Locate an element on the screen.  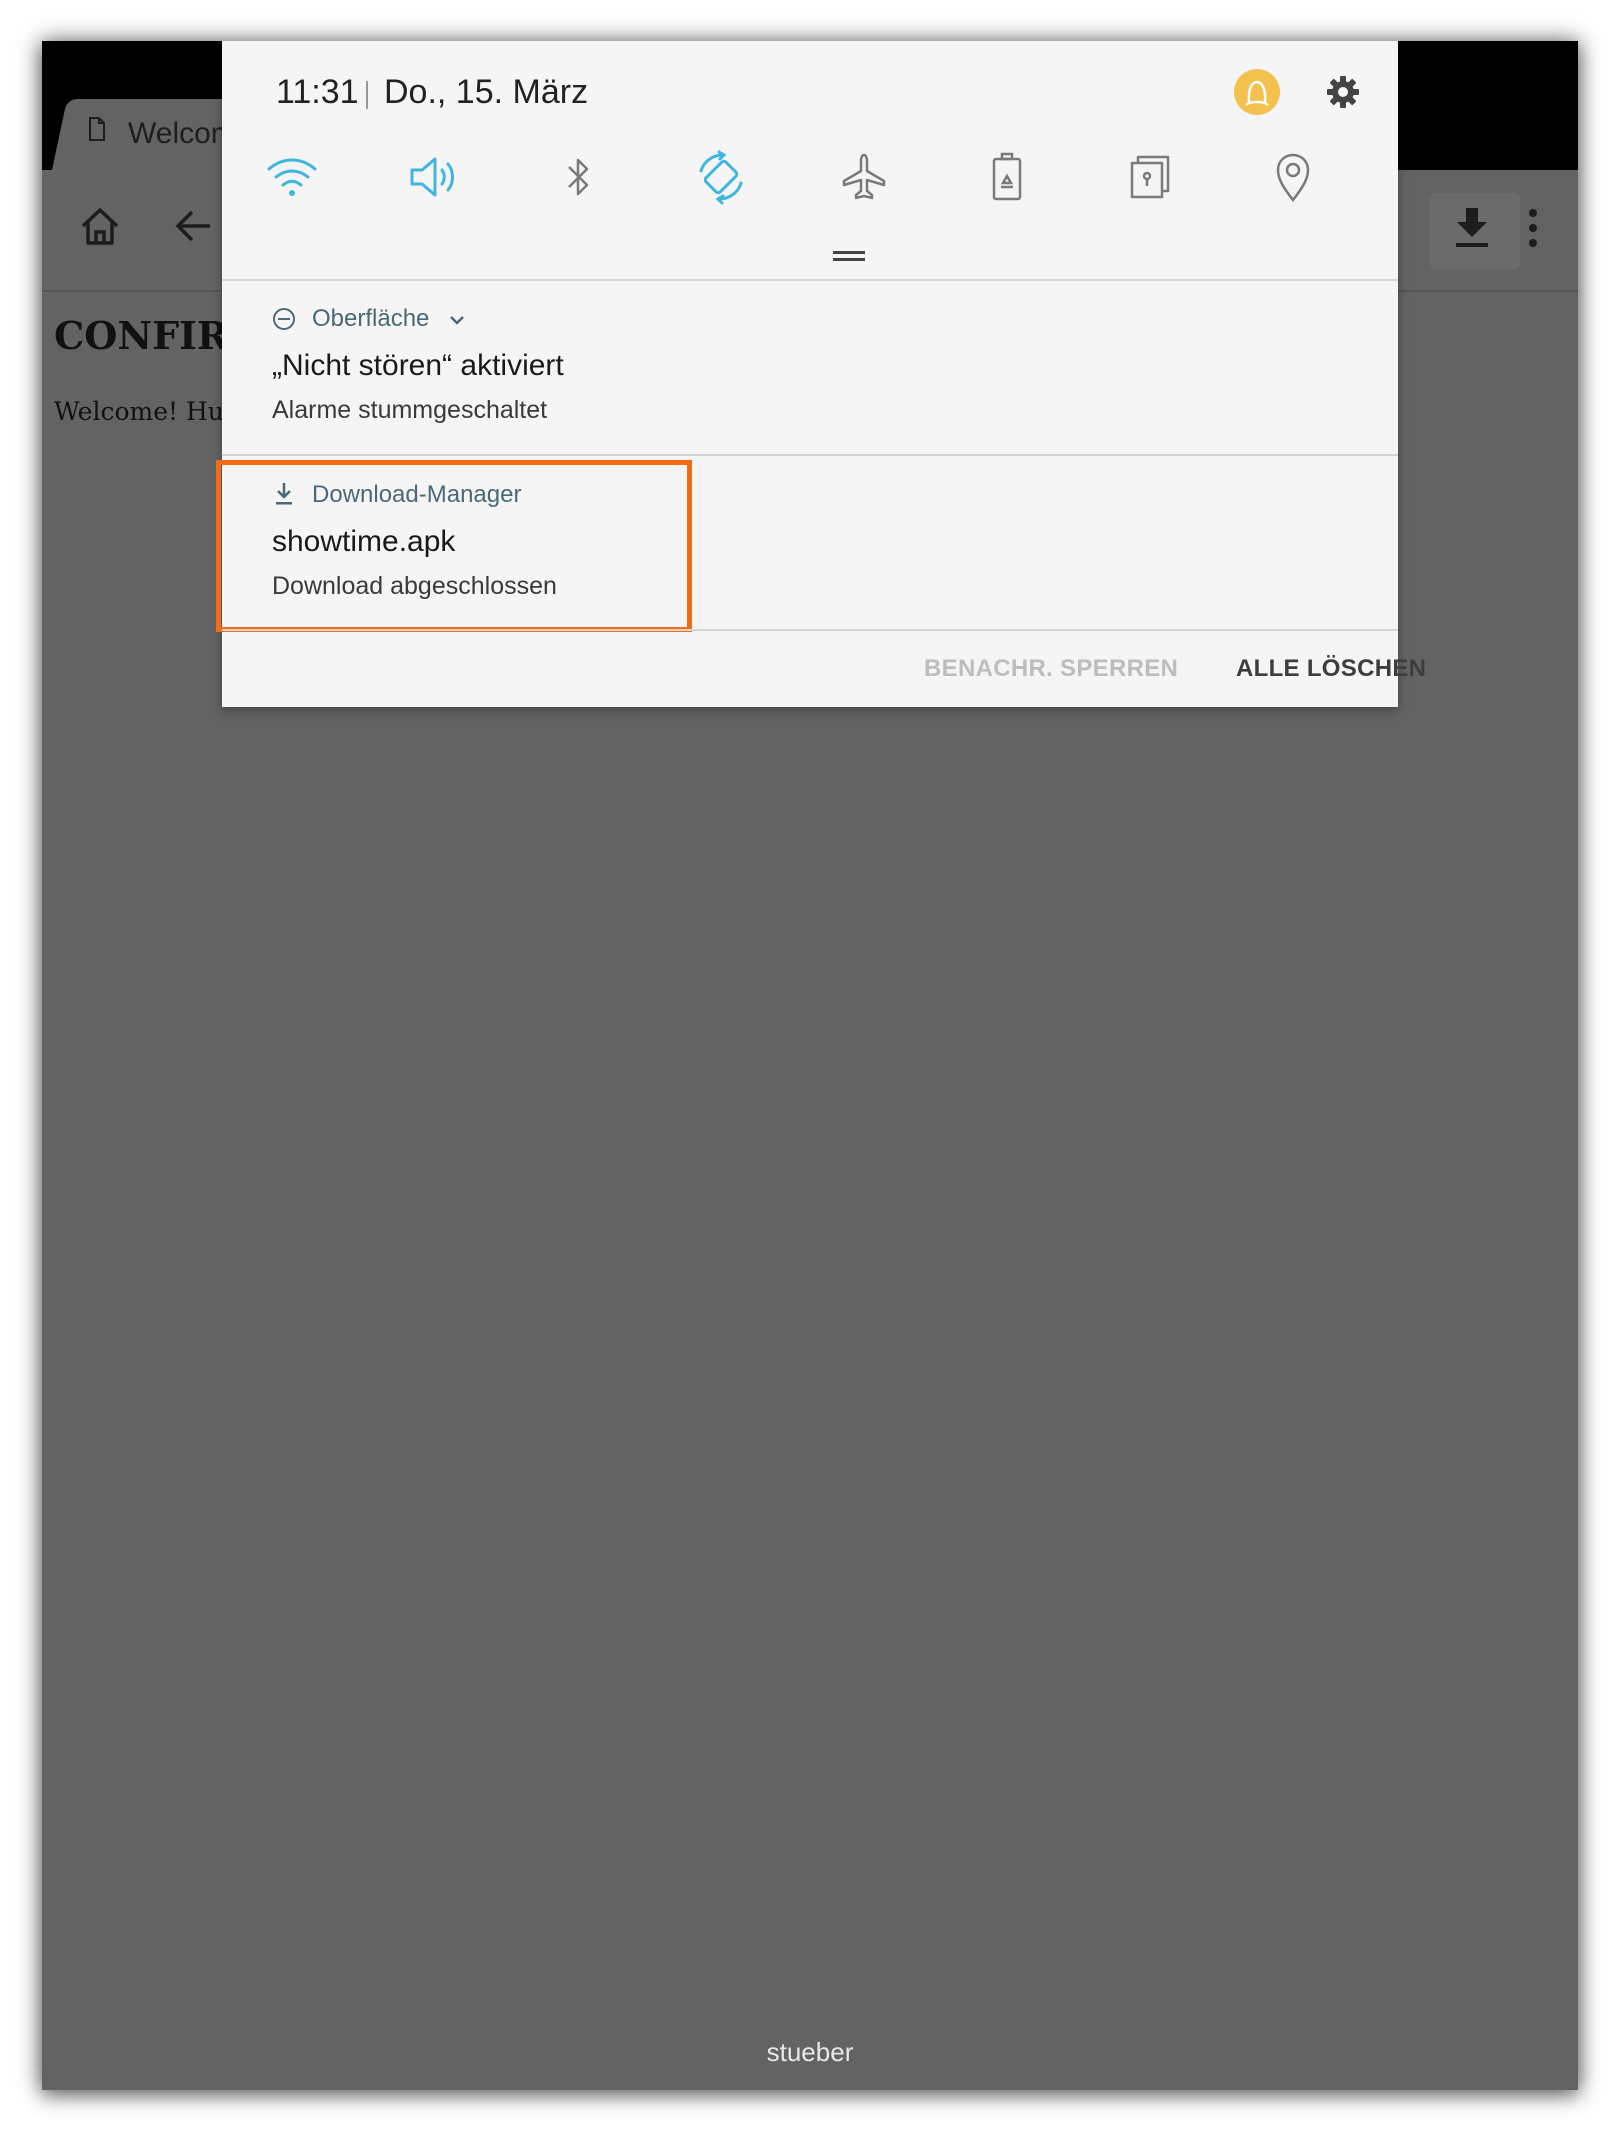
notification-subtitle: Alarme stummgeschaltet is located at coordinates (410, 410).